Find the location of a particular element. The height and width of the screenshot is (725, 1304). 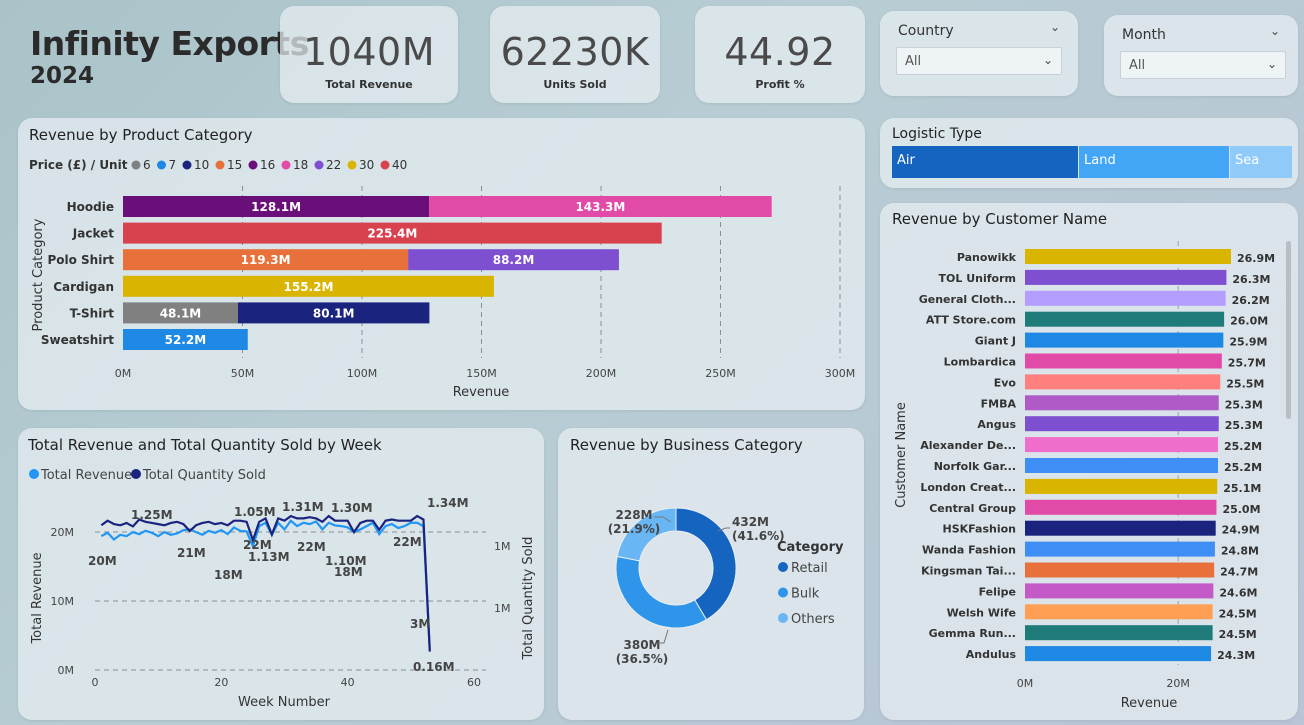

legend-label: Total Revenue is located at coordinates (86, 475).